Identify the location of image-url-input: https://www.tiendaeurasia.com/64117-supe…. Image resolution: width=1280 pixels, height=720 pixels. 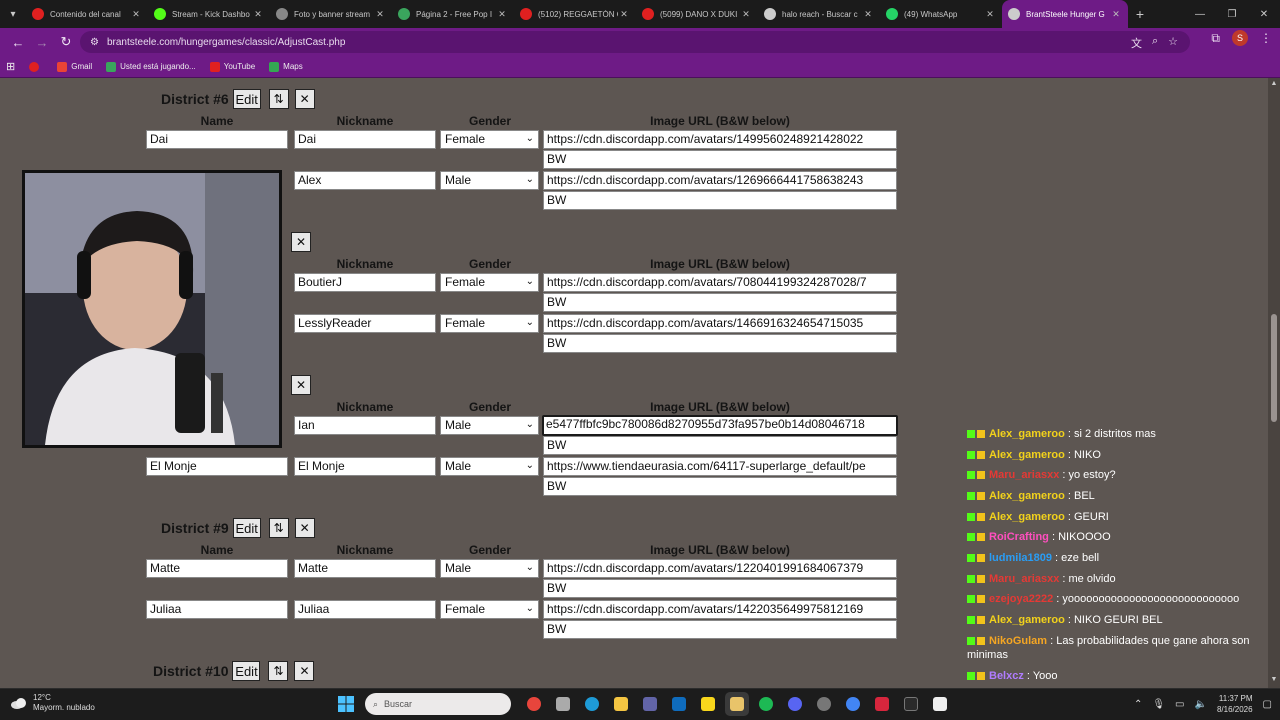
(720, 466).